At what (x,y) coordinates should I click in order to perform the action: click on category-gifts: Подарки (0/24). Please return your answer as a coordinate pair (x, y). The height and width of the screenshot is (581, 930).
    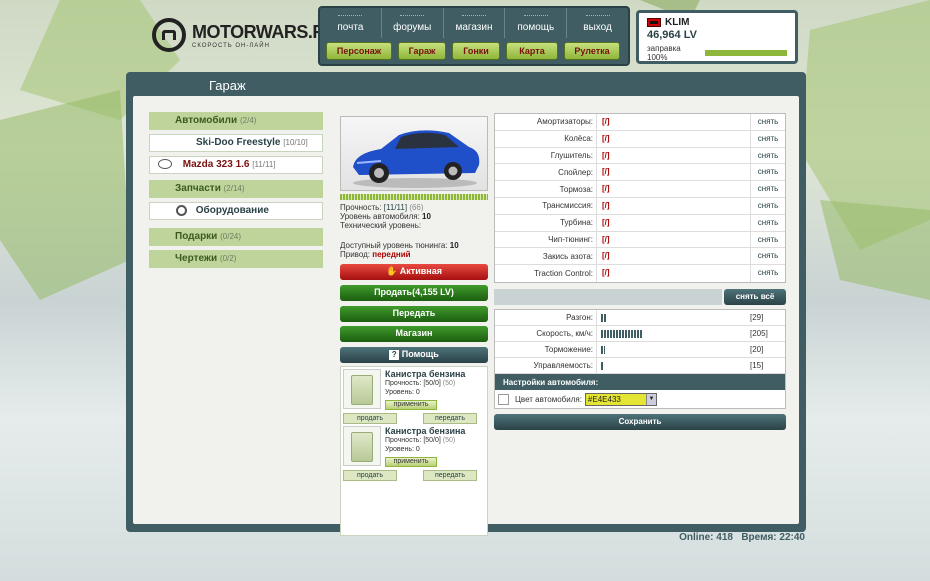
    Looking at the image, I should click on (236, 237).